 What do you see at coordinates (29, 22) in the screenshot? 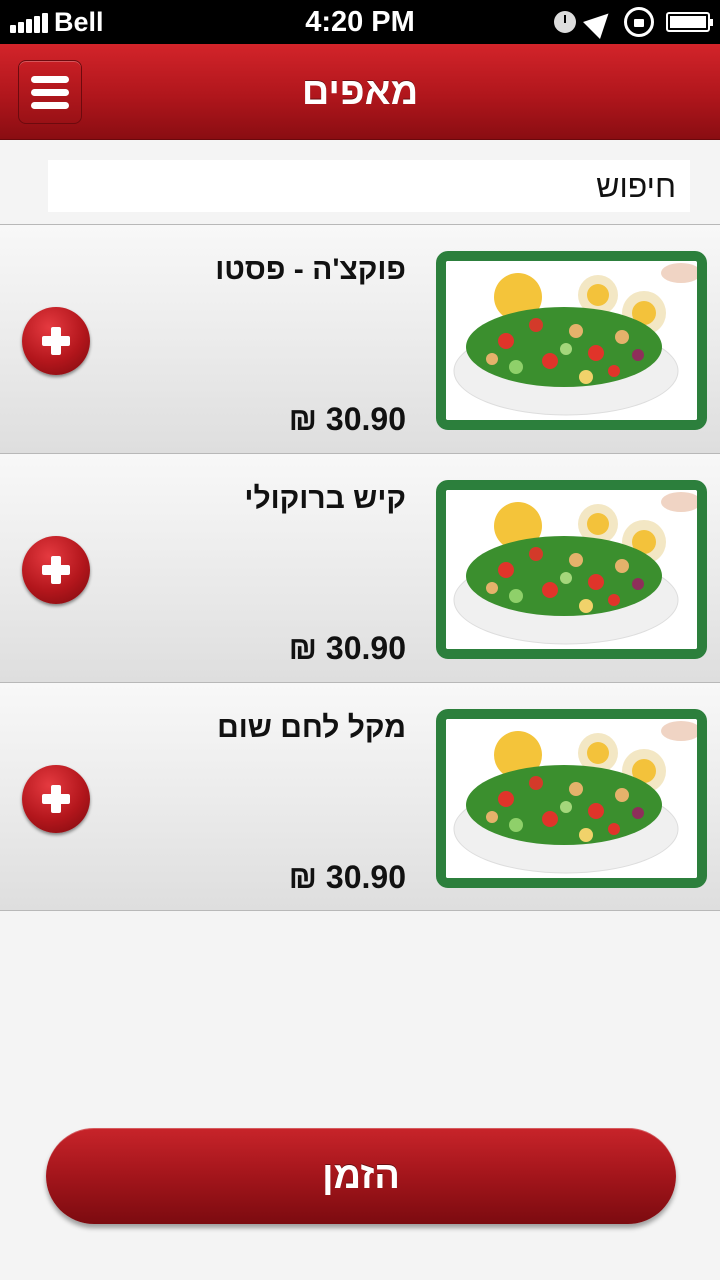
I see `signal-bars-icon` at bounding box center [29, 22].